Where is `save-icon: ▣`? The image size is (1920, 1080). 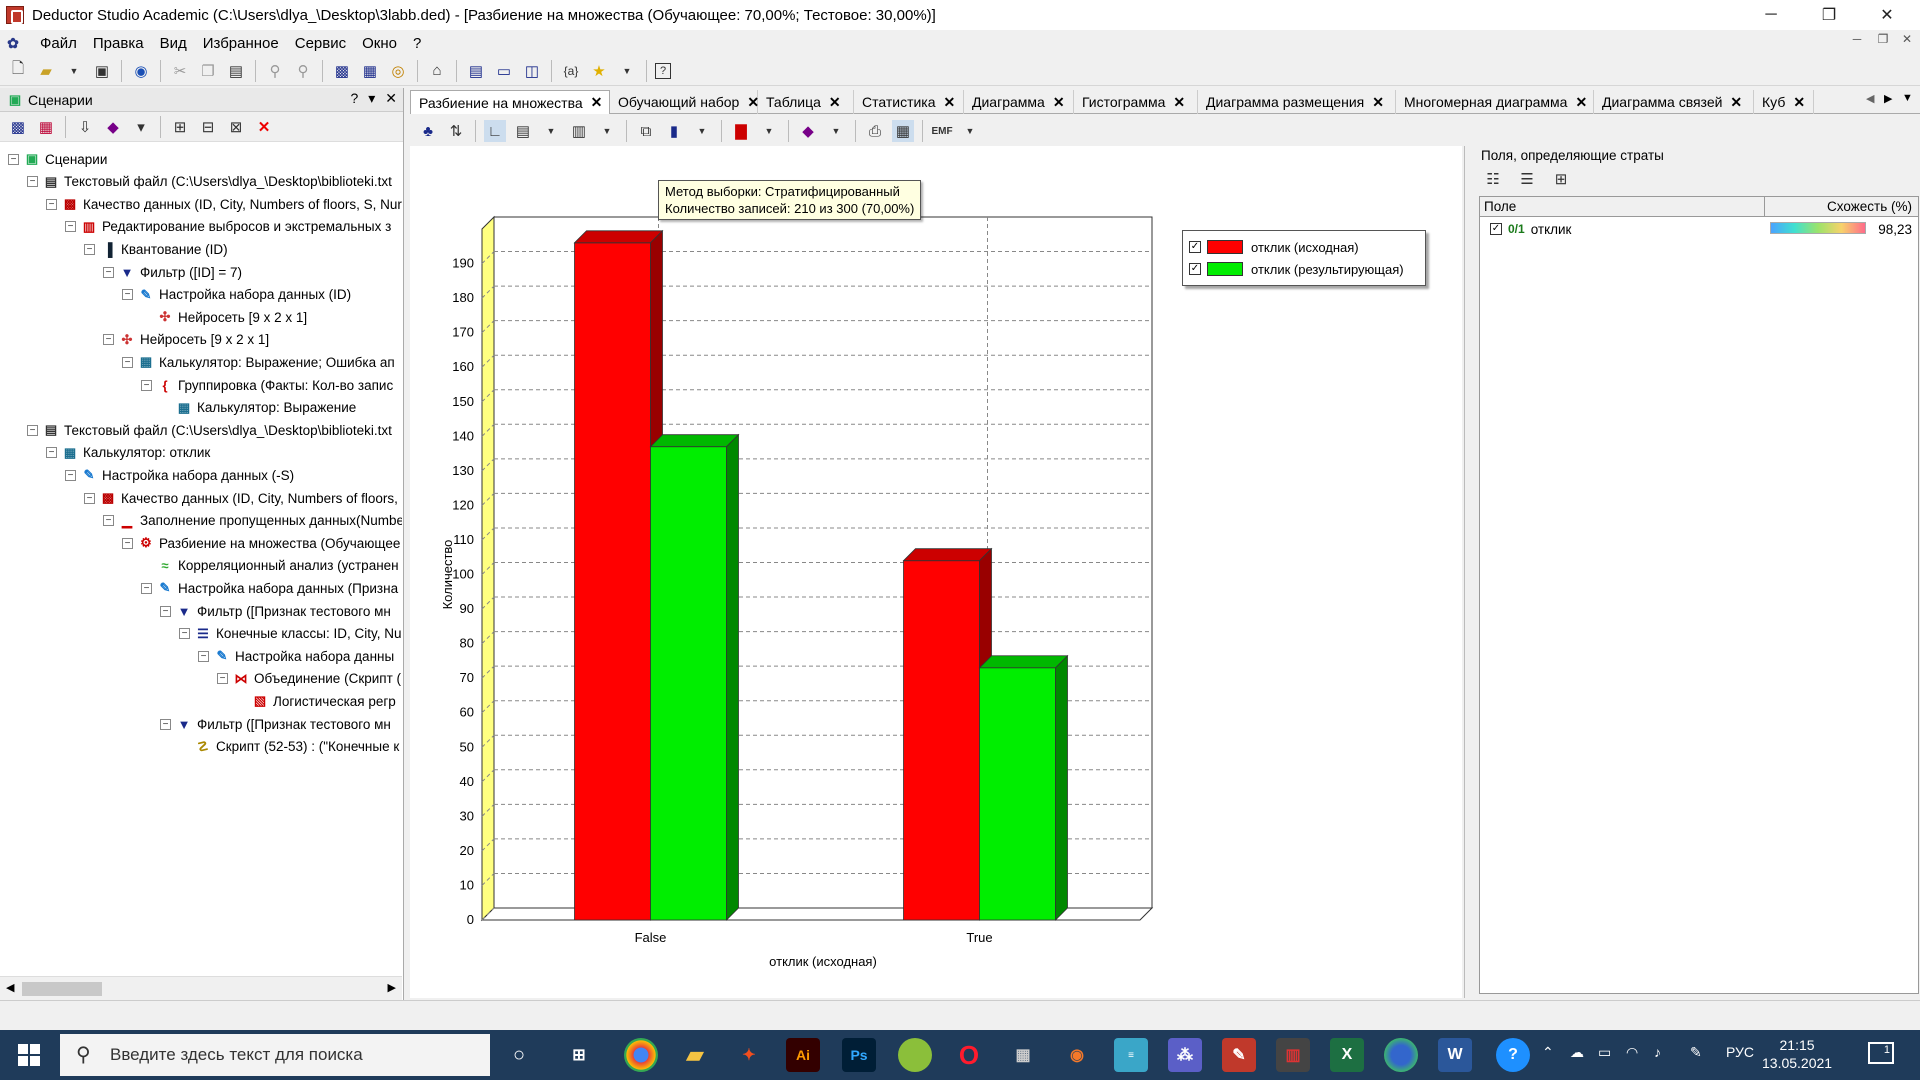
save-icon: ▣ is located at coordinates (102, 71).